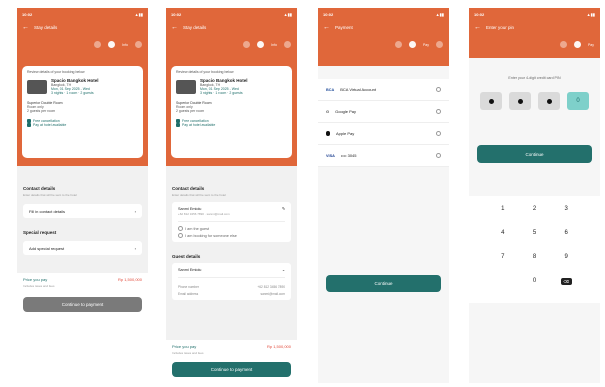  Describe the element at coordinates (328, 111) in the screenshot. I see `google-icon: G` at that location.